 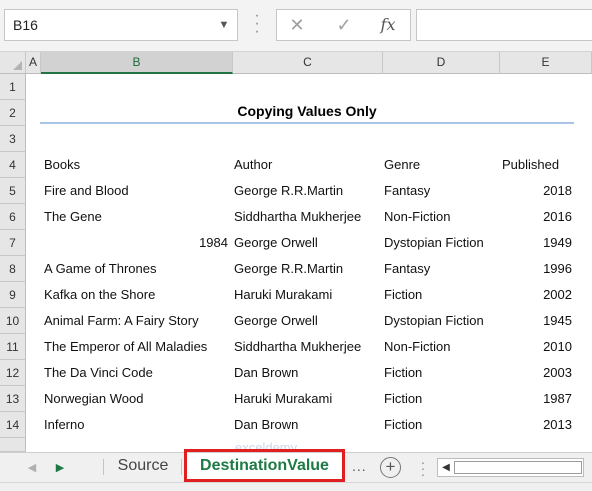 What do you see at coordinates (13, 269) in the screenshot?
I see `row-header: 8` at bounding box center [13, 269].